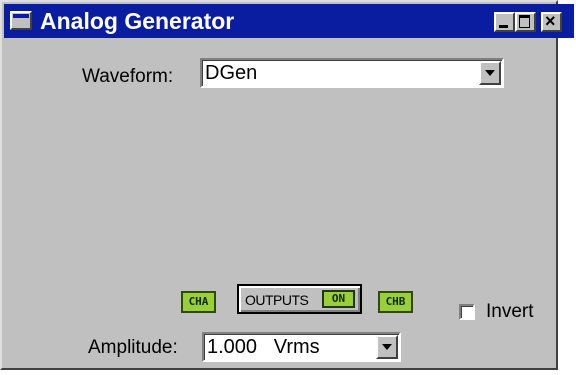 The width and height of the screenshot is (576, 375). What do you see at coordinates (525, 22) in the screenshot?
I see `maximize-button` at bounding box center [525, 22].